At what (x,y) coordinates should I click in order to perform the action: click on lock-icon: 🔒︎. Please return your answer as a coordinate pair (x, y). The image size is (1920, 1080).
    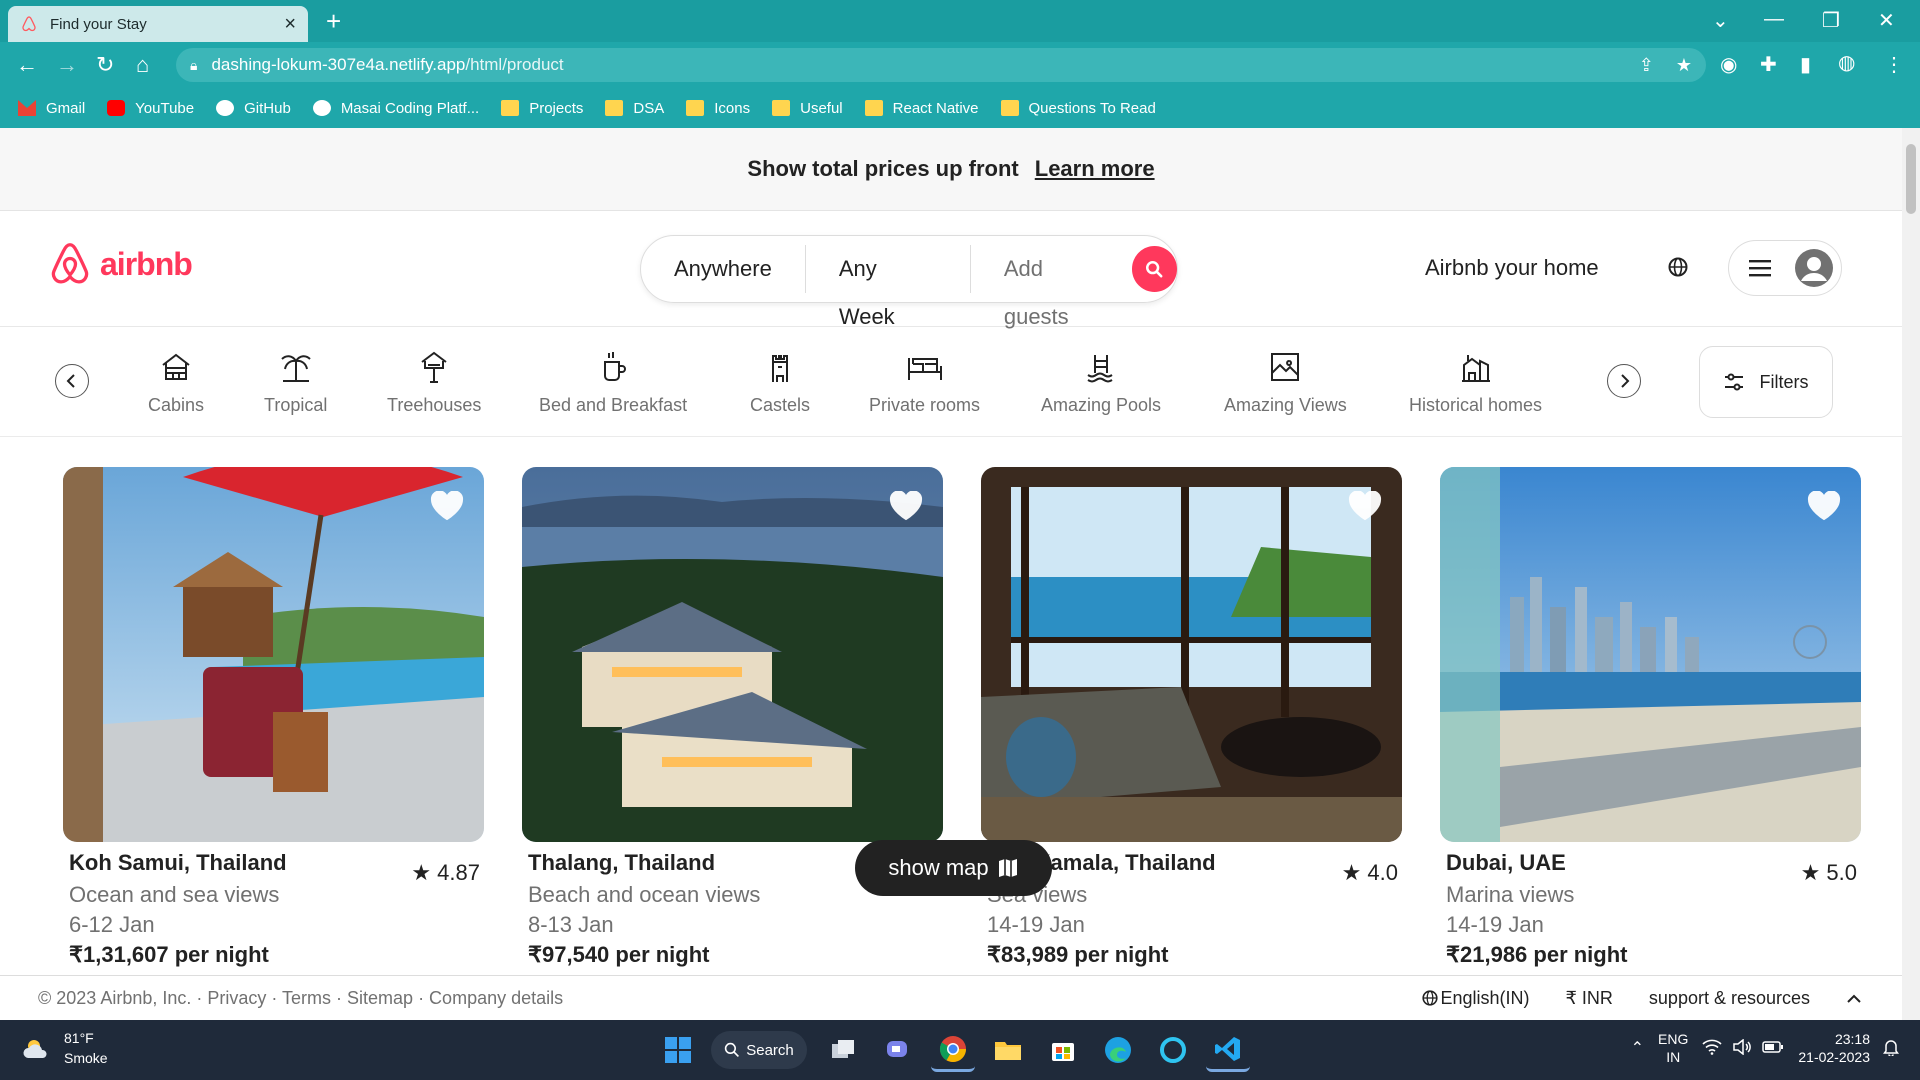
    Looking at the image, I should click on (194, 64).